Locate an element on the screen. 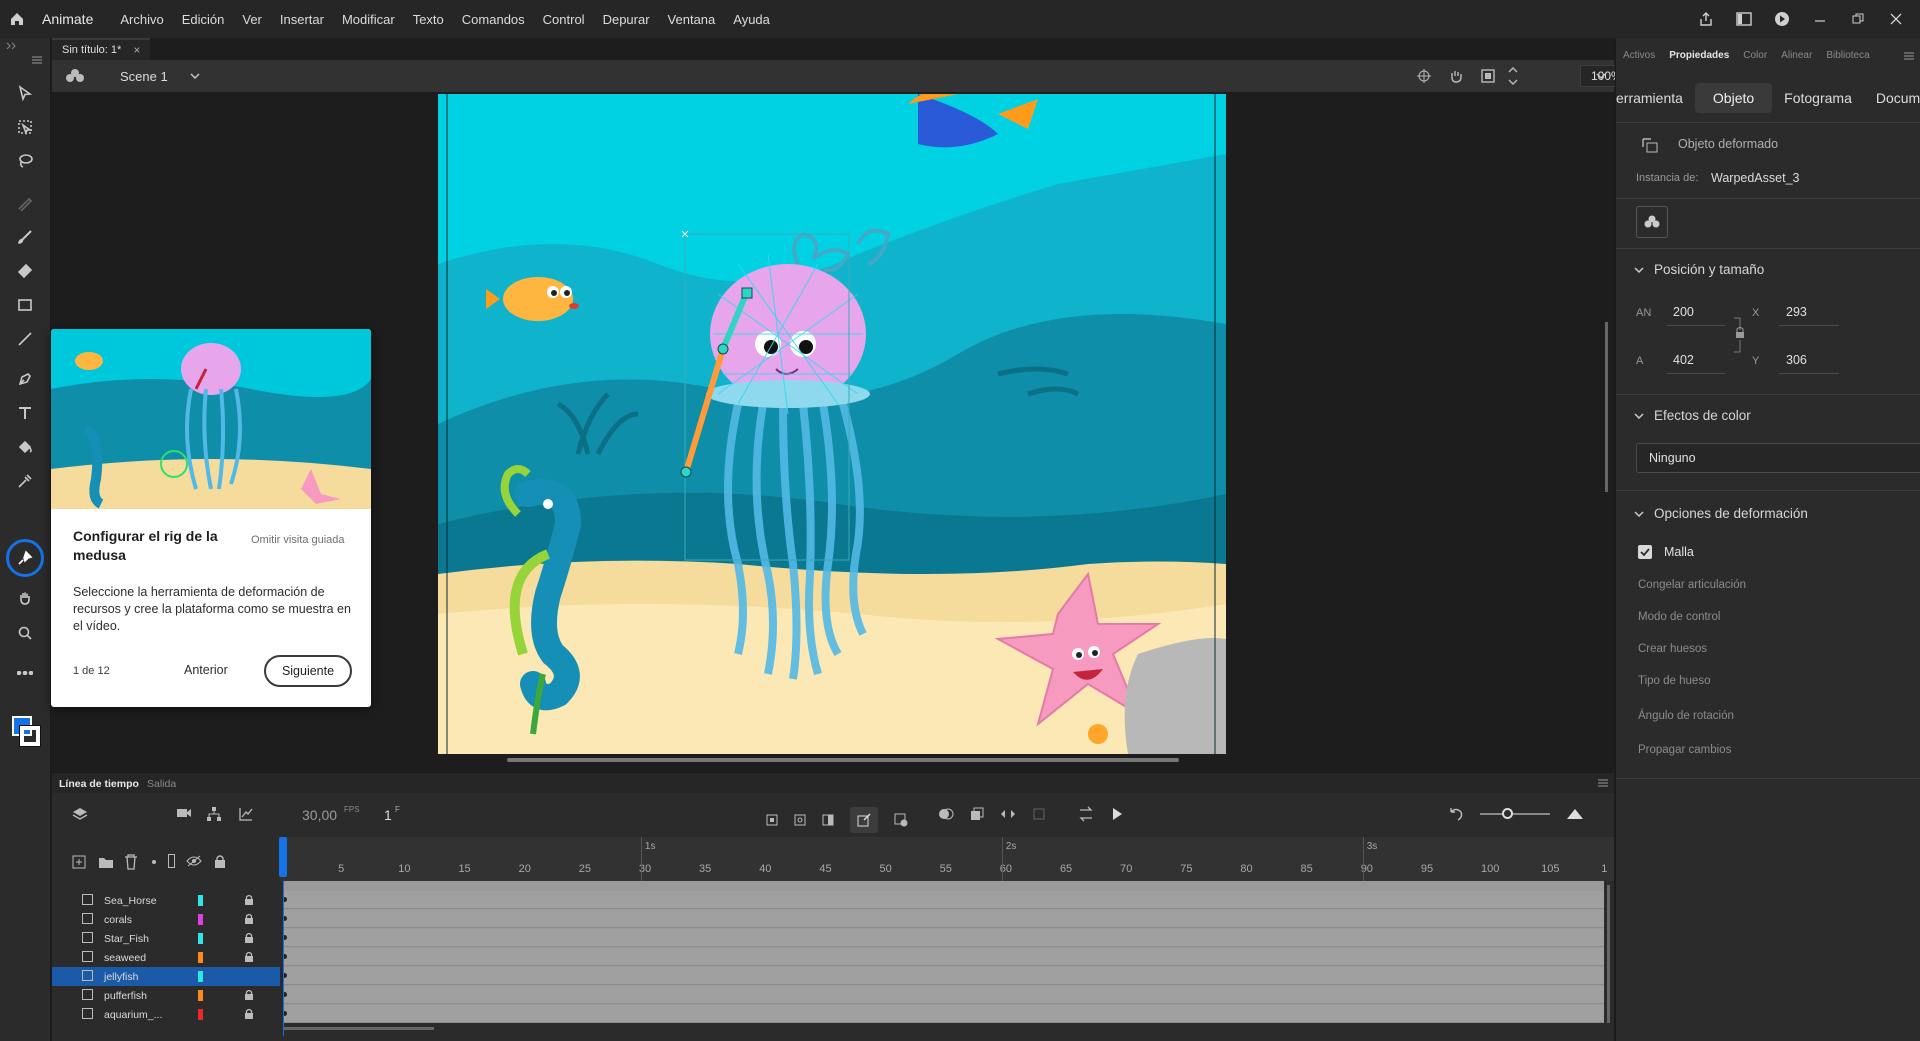 This screenshot has width=1920, height=1041. delete-layer-icon is located at coordinates (131, 862).